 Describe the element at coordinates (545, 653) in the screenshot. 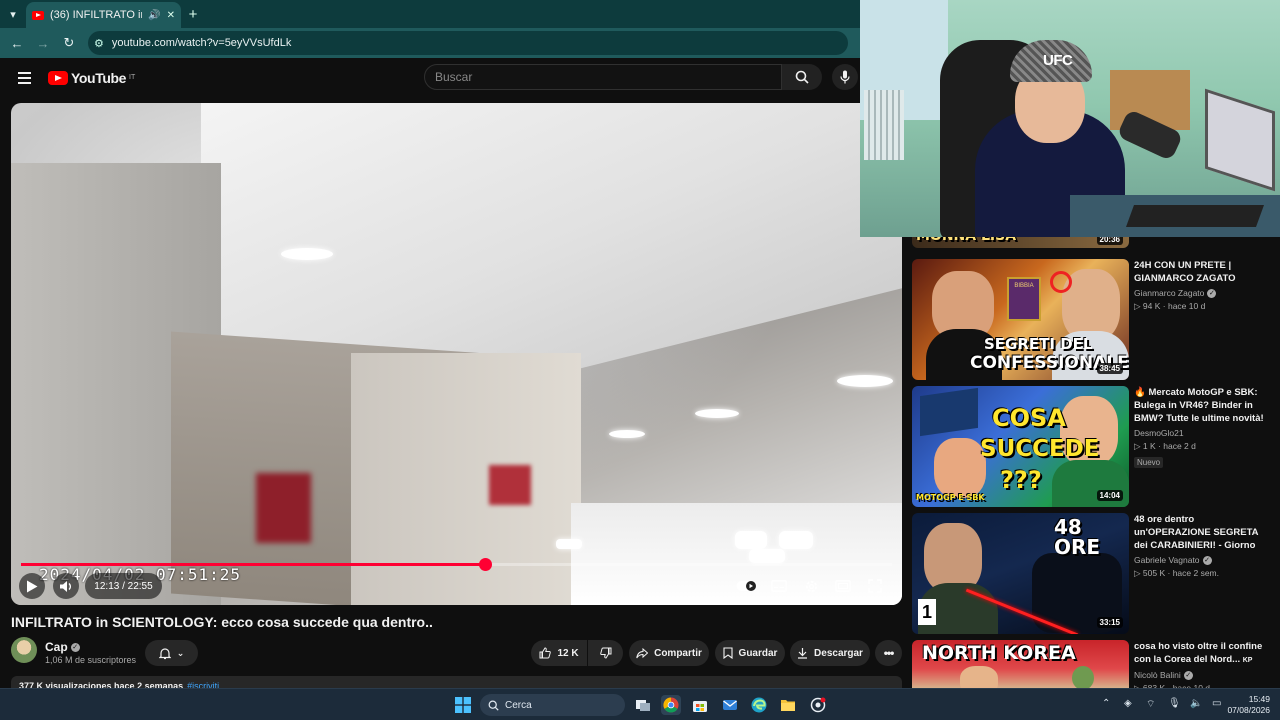

I see `like-icon` at that location.